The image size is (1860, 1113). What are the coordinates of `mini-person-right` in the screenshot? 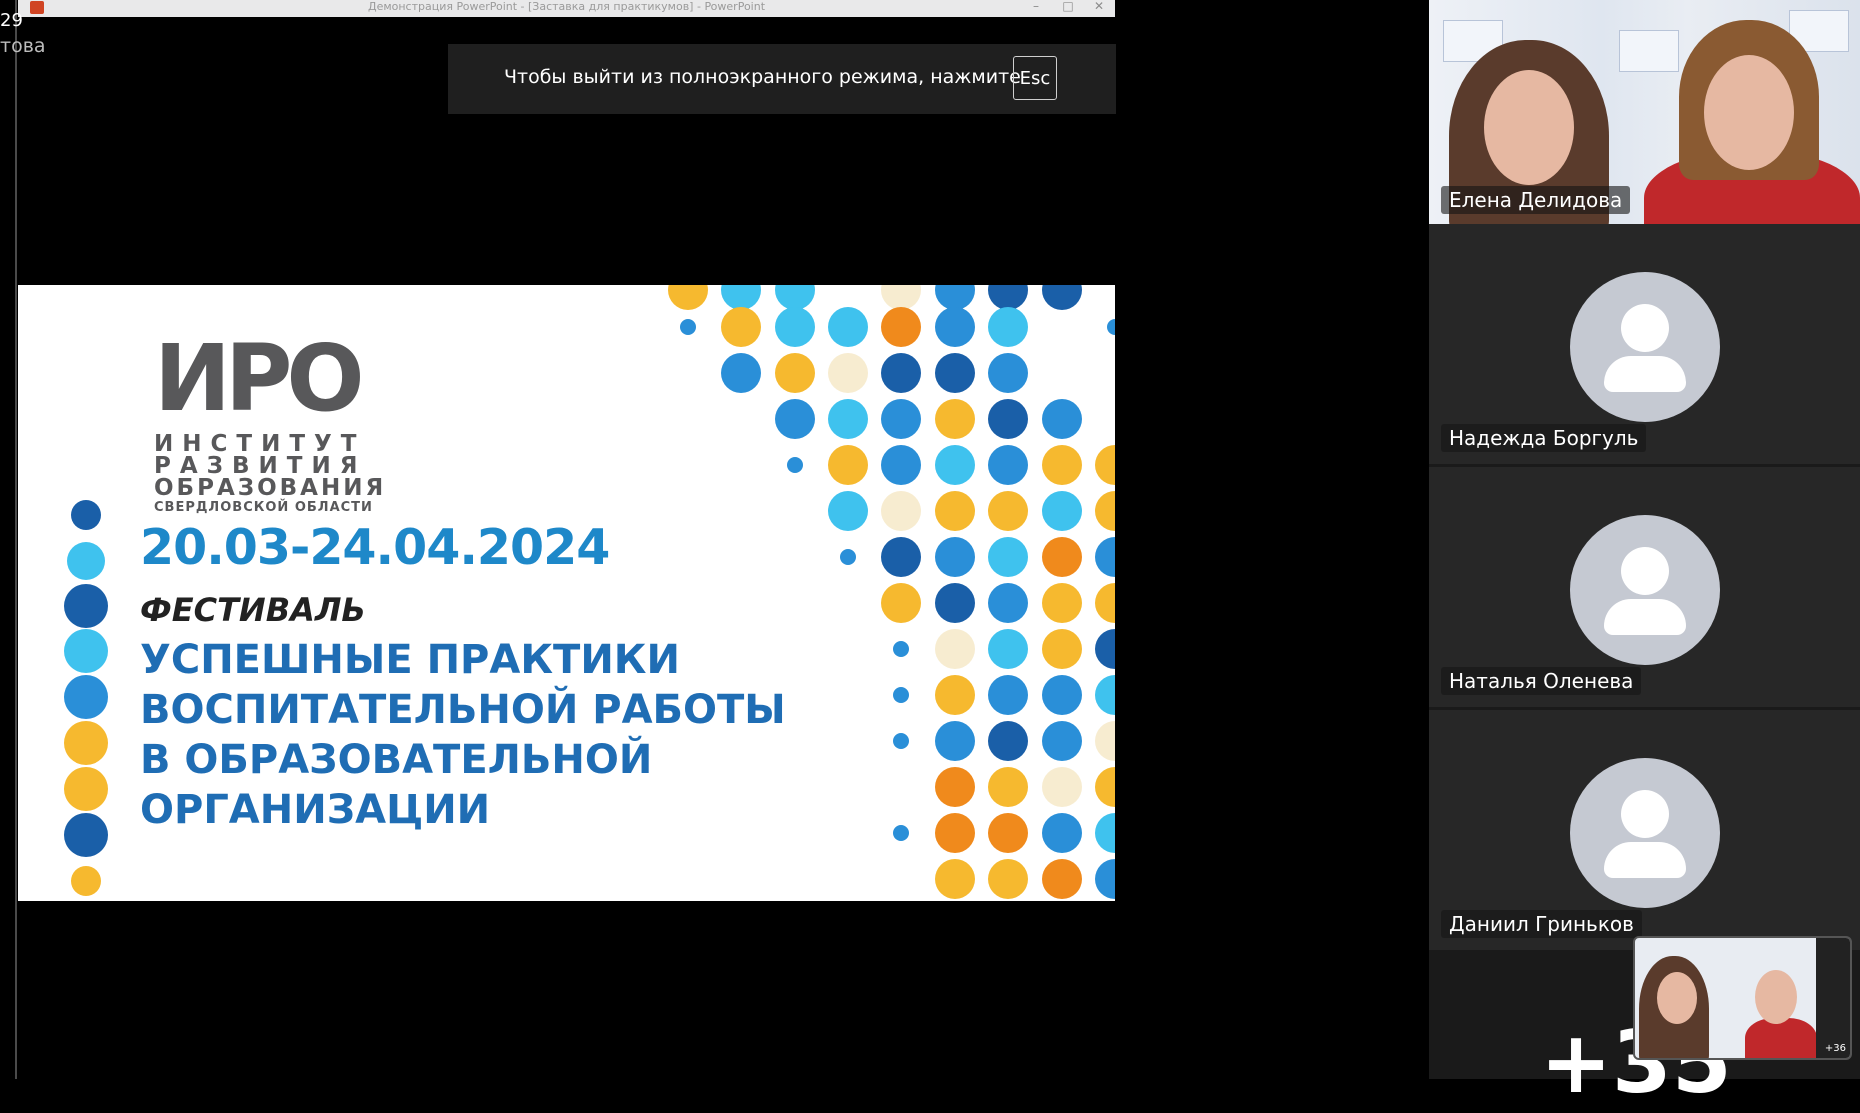 It's located at (1781, 1038).